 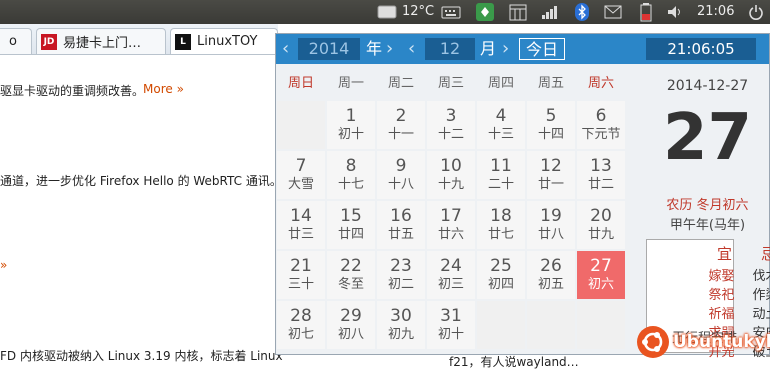 I want to click on day-cell: 8 十七, so click(x=351, y=175).